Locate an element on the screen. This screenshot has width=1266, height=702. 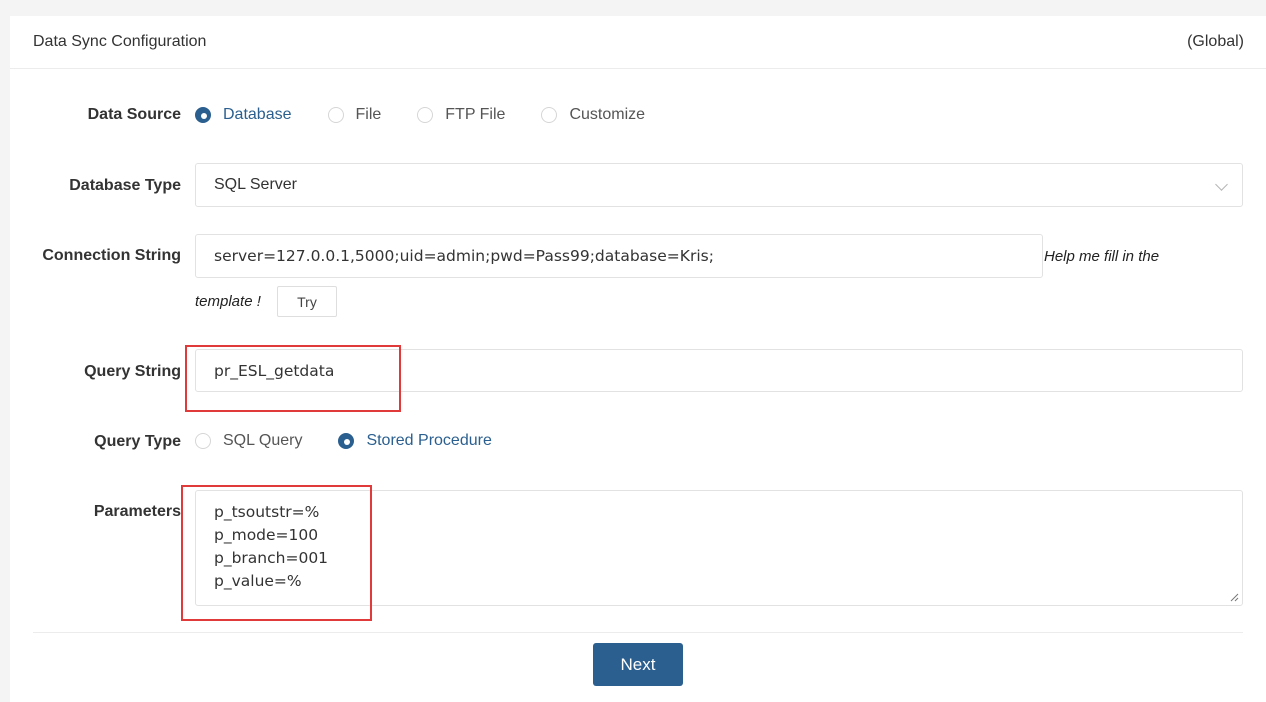
query-type-radio-group: SQL Query Stored Procedure is located at coordinates (361, 441).